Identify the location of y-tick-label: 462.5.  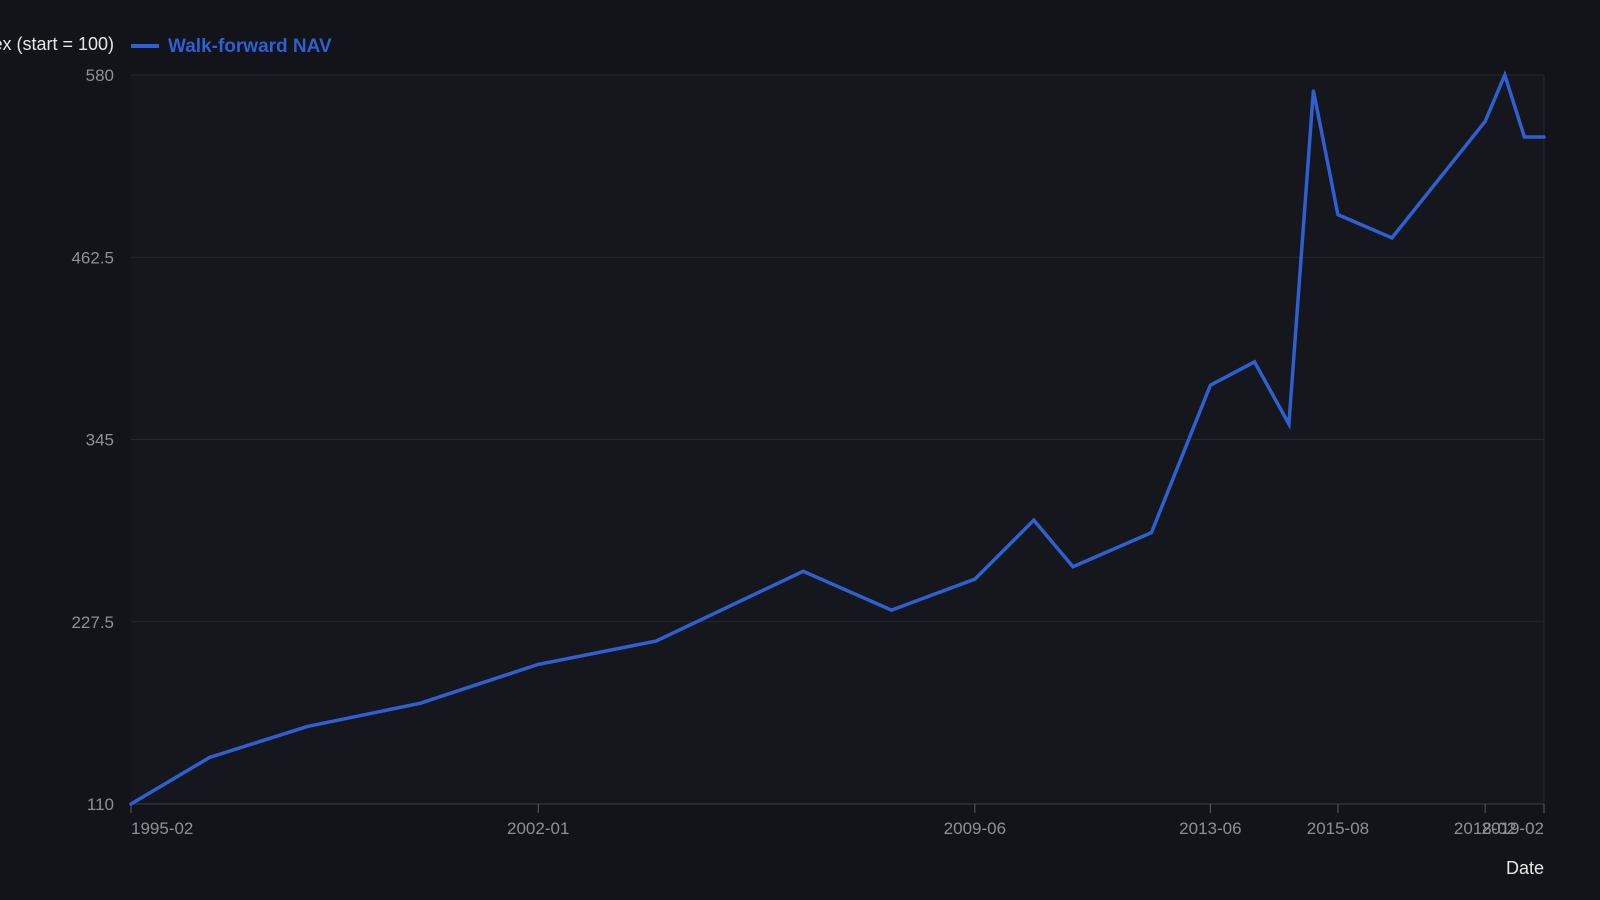
(92, 257).